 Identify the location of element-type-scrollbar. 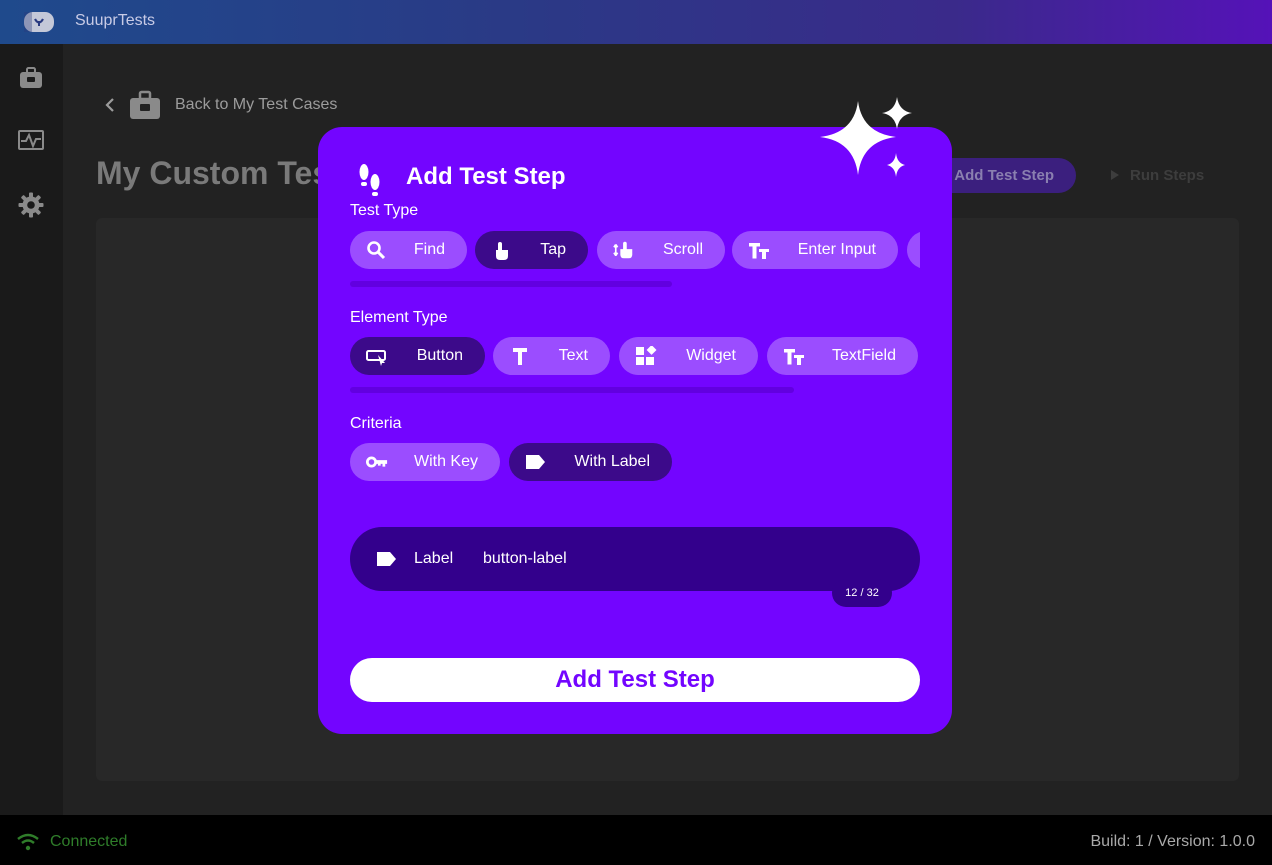
(572, 390).